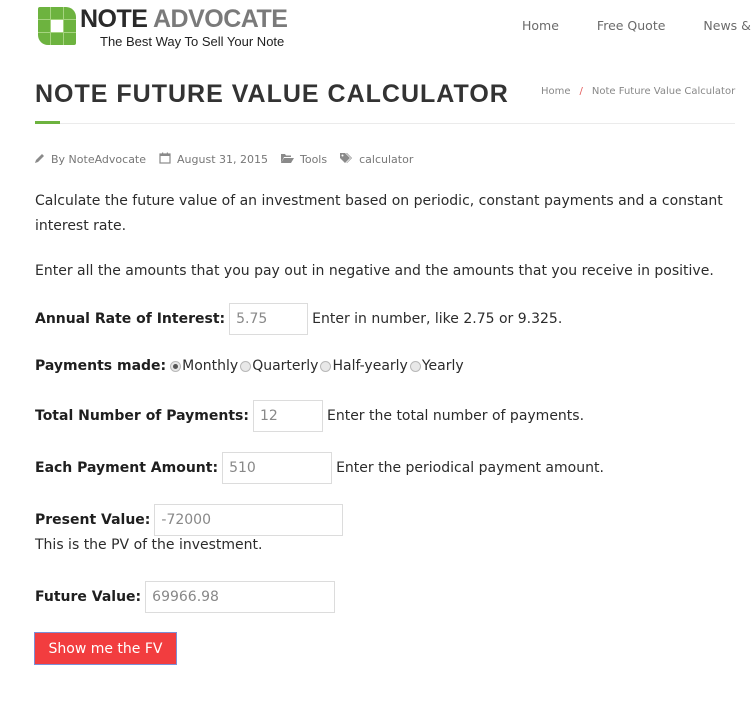 The height and width of the screenshot is (714, 754). Describe the element at coordinates (455, 416) in the screenshot. I see `num-payments-hint: Enter the total number of payments.` at that location.